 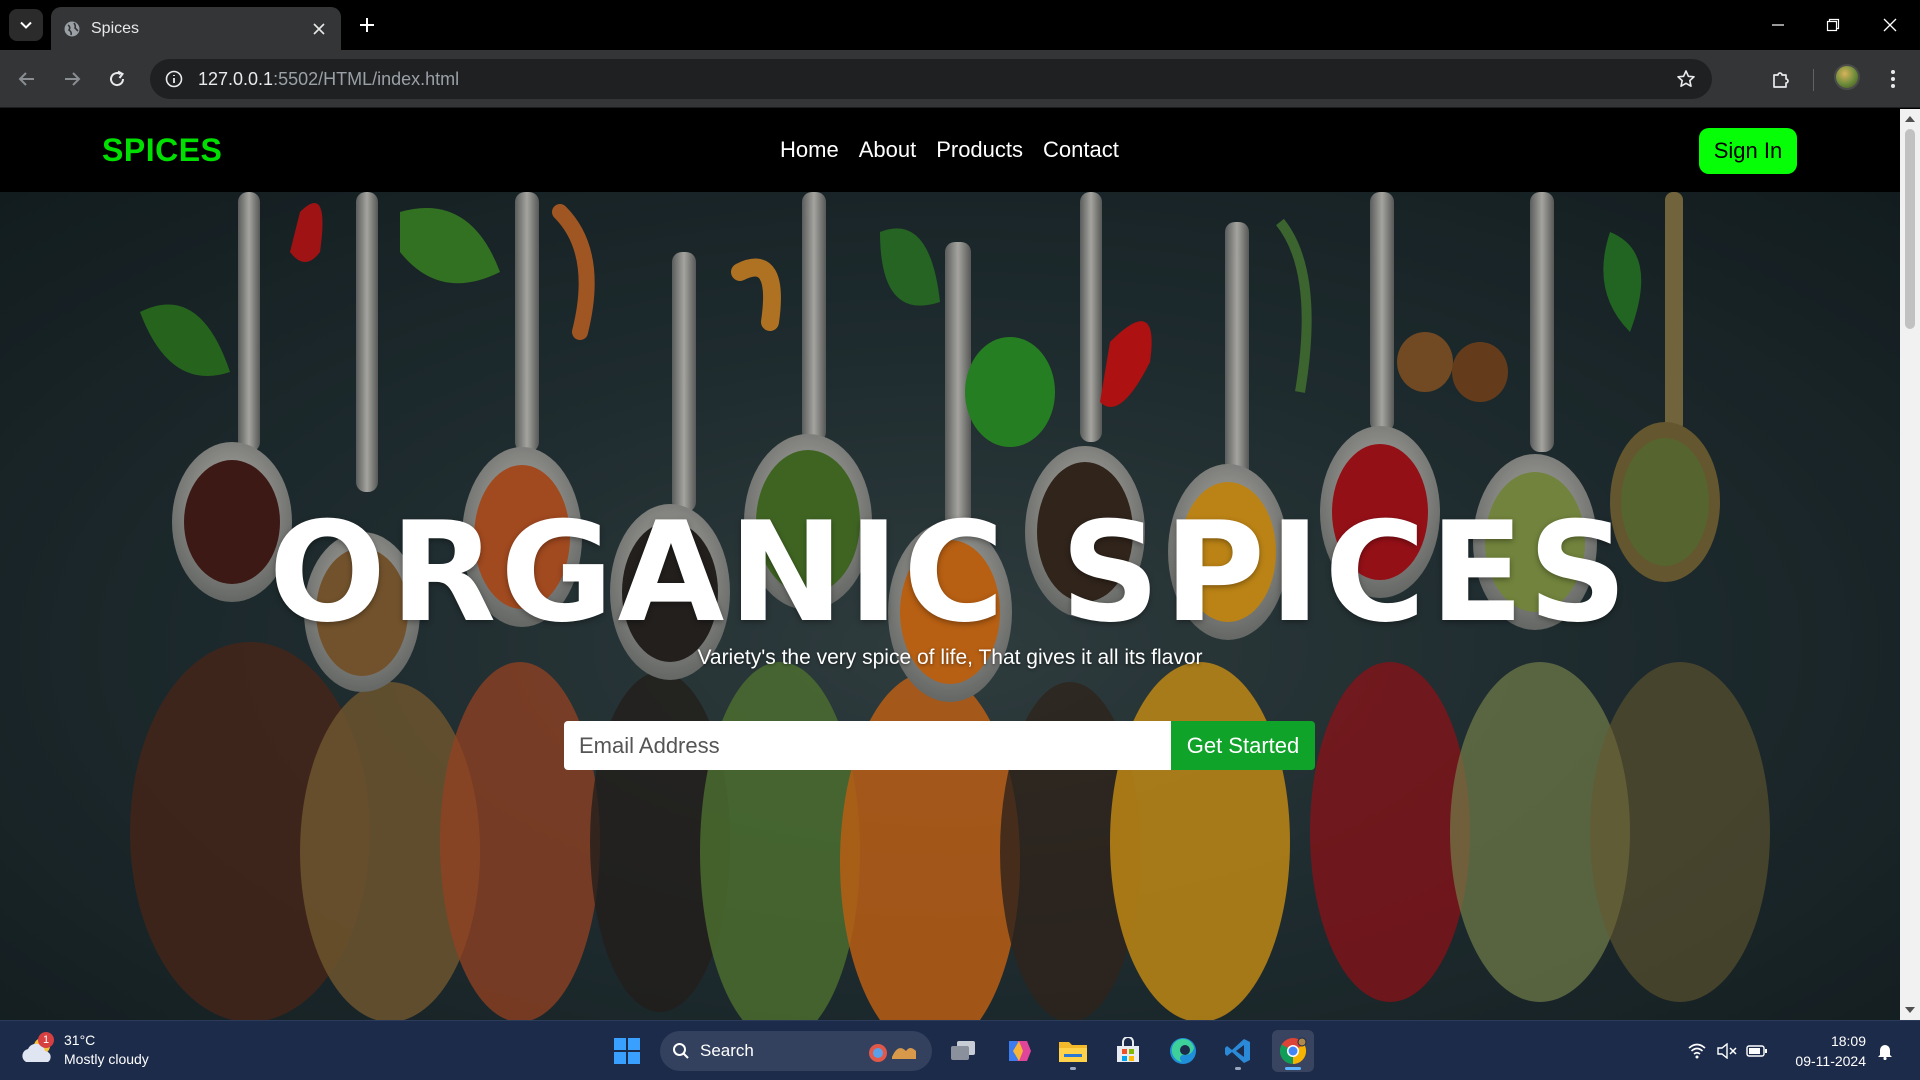 I want to click on nav-links: Home About Products Contact, so click(x=949, y=150).